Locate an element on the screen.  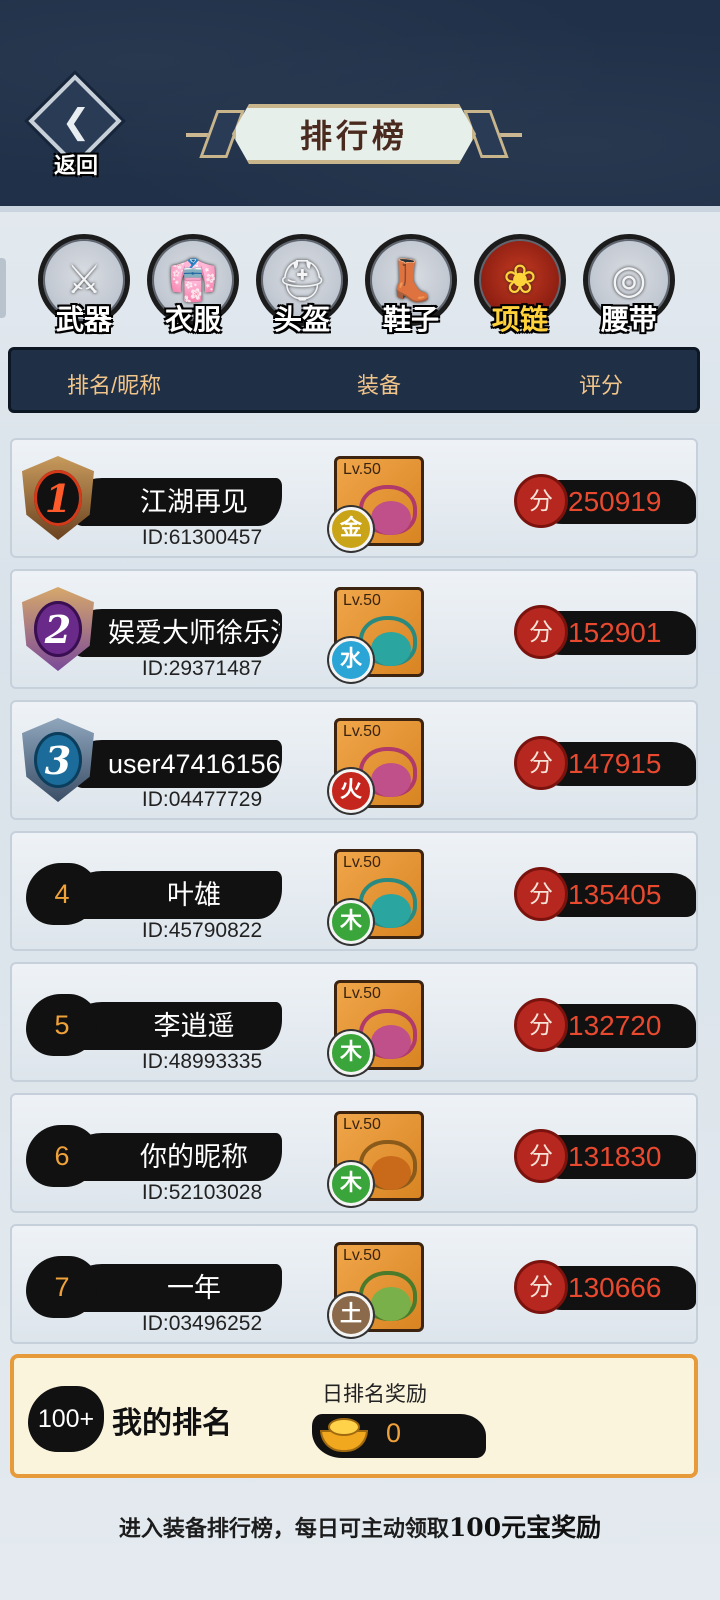
title-plate: 排行榜 is located at coordinates (354, 134).